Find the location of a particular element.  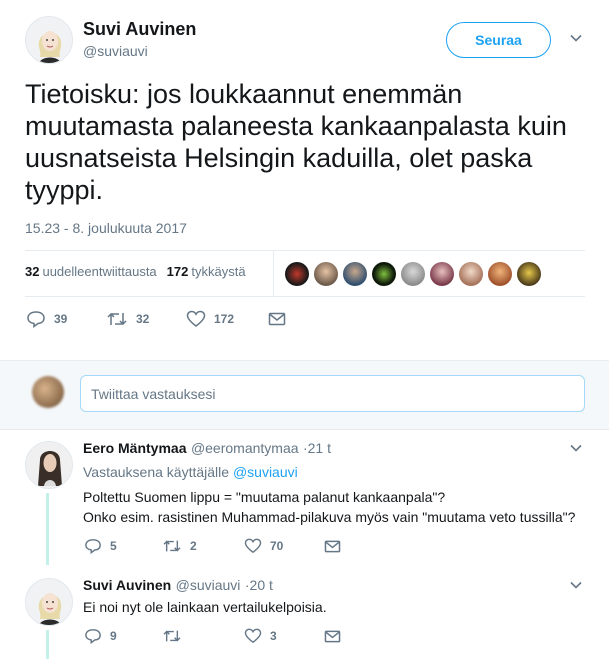

tweet-stats: 32 uudelleentwiittausta 172 tykkäystä is located at coordinates (135, 271).